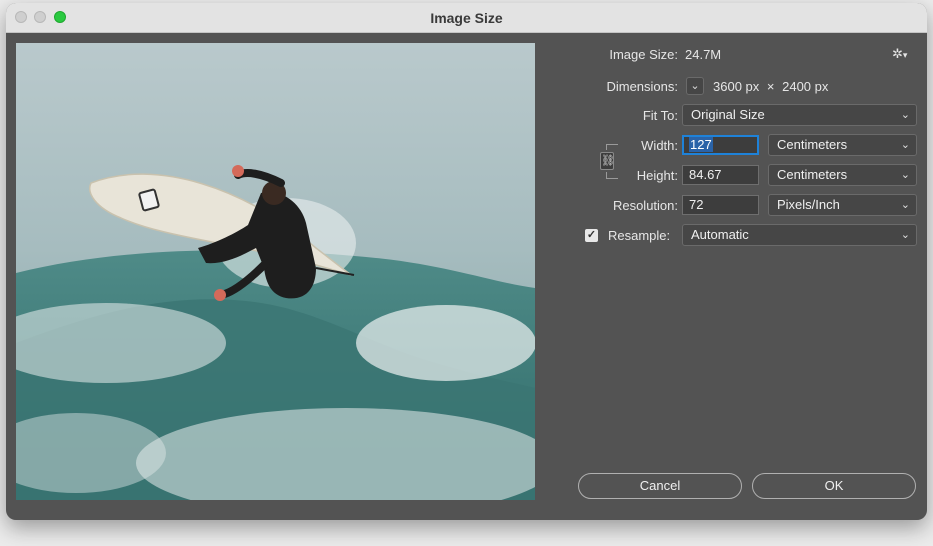  Describe the element at coordinates (643, 54) in the screenshot. I see `image-size-label: Image Size:` at that location.